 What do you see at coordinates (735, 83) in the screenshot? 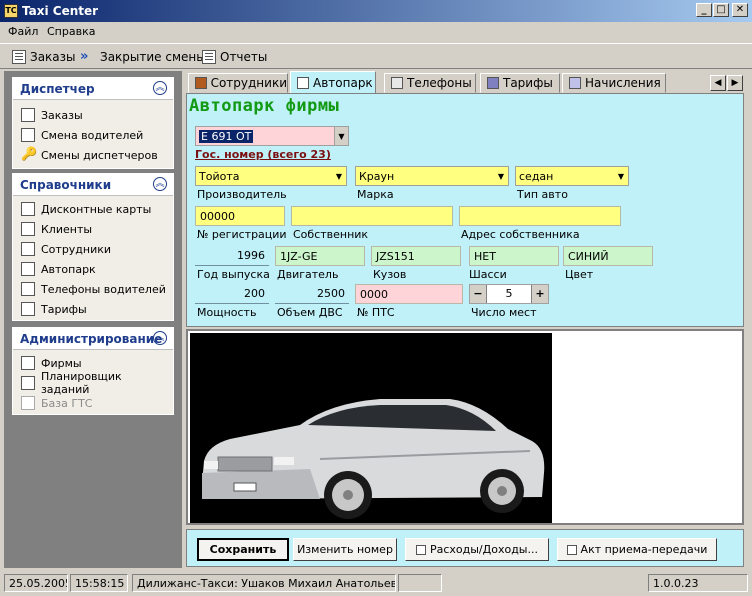
I see `tab-scroll-right-icon: ▶` at bounding box center [735, 83].